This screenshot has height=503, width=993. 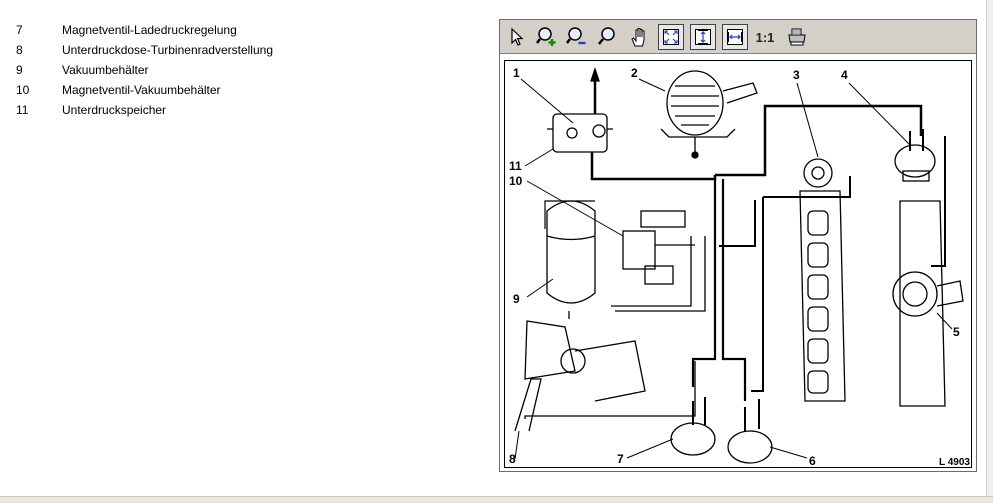 I want to click on fit-height-button, so click(x=703, y=37).